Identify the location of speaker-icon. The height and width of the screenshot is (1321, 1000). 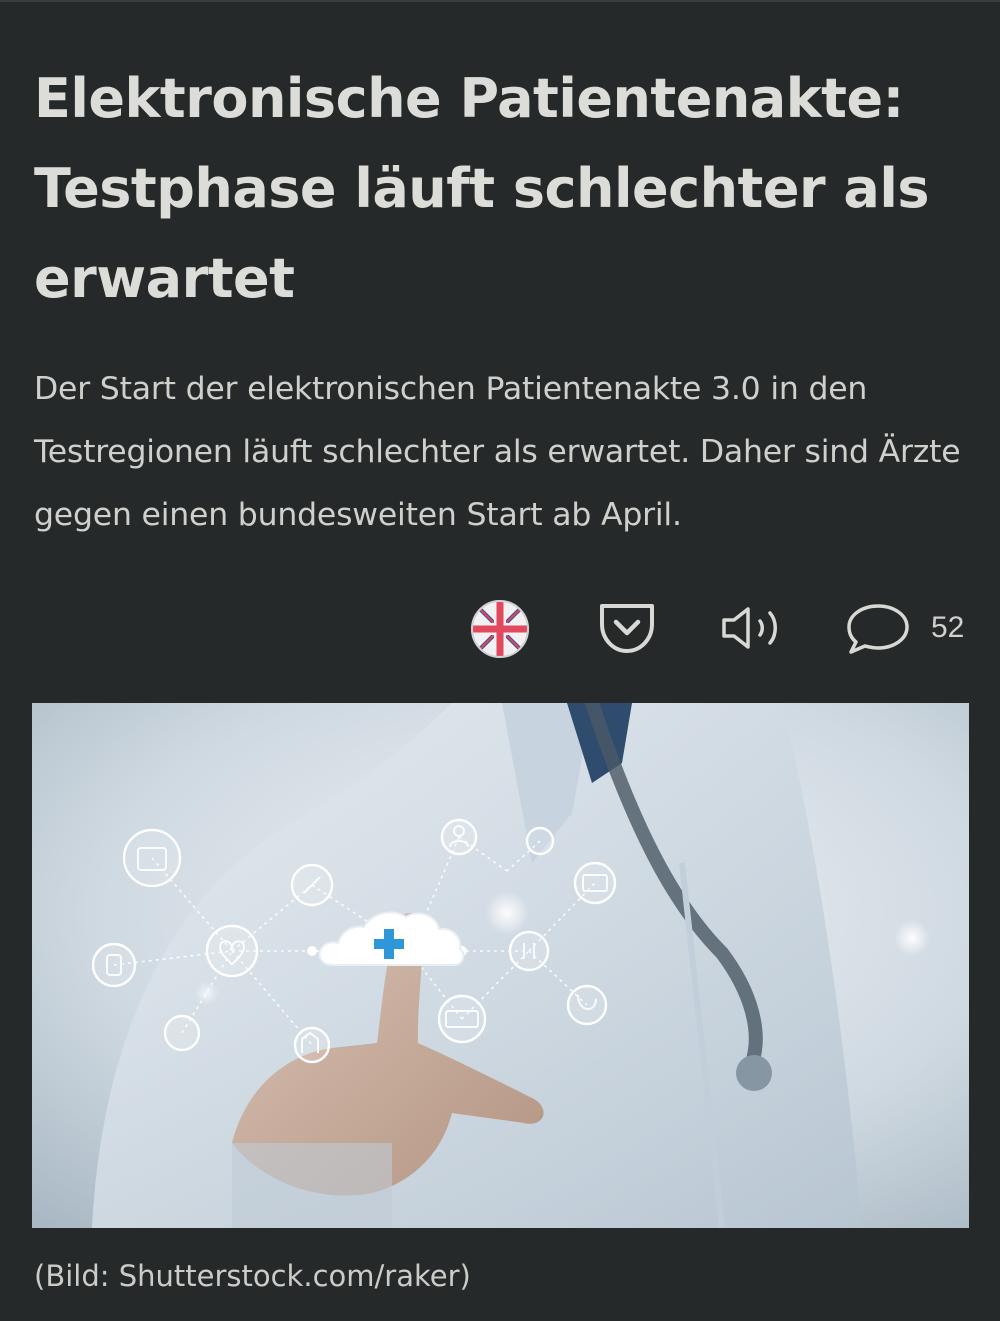
(749, 628).